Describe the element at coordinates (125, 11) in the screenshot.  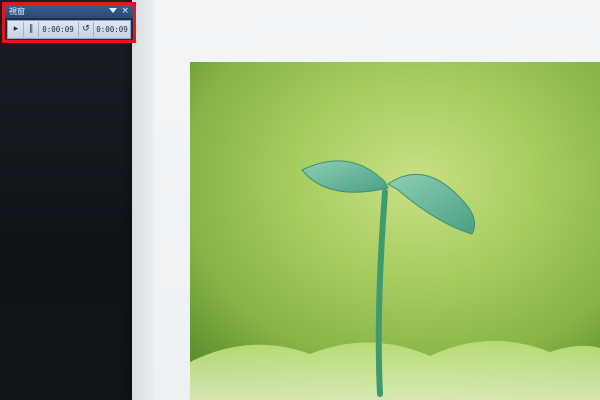
I see `close-icon: ×` at that location.